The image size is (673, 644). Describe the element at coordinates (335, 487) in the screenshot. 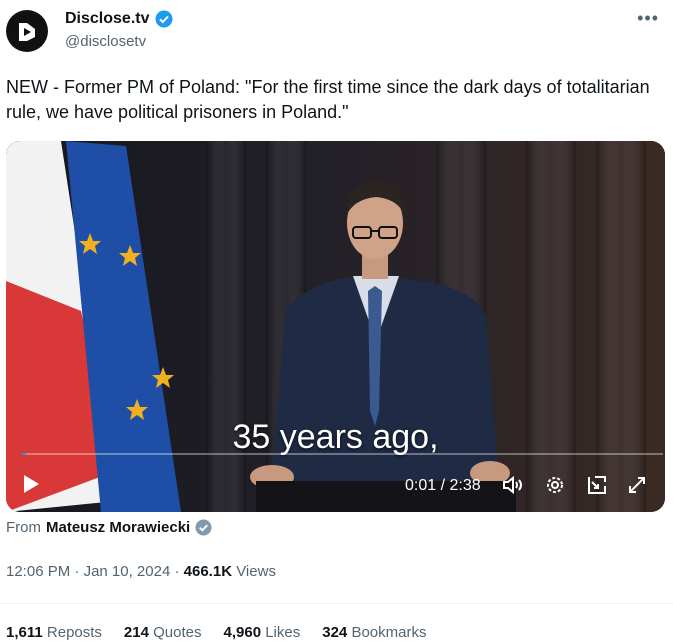

I see `video-controls: 0:01 / 2:38` at that location.